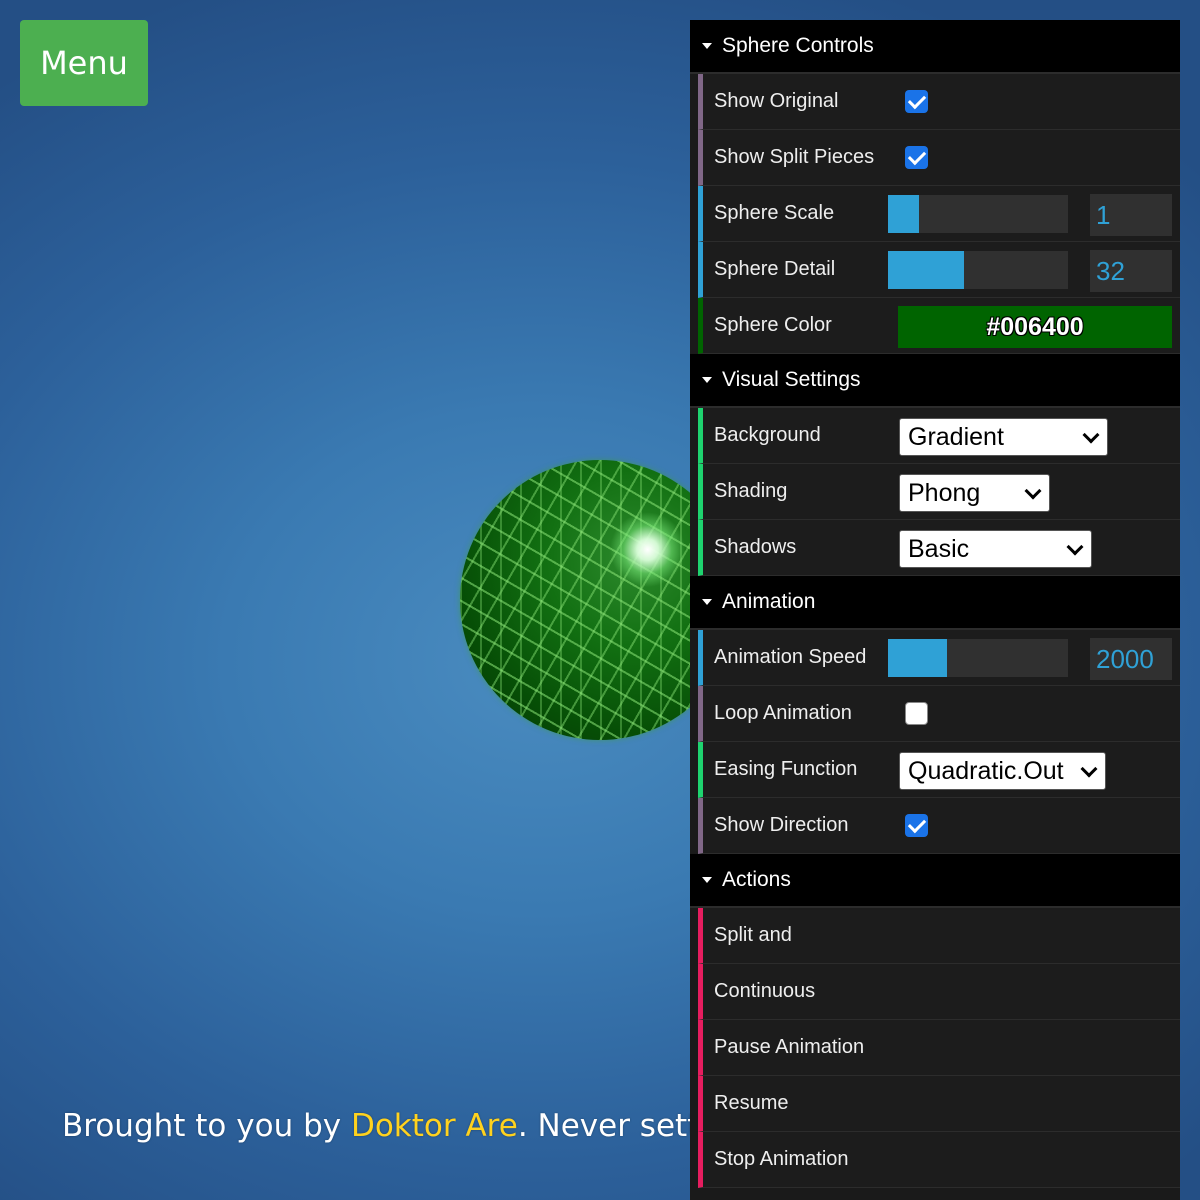 The image size is (1200, 1200). What do you see at coordinates (767, 435) in the screenshot?
I see `background-label: Background` at bounding box center [767, 435].